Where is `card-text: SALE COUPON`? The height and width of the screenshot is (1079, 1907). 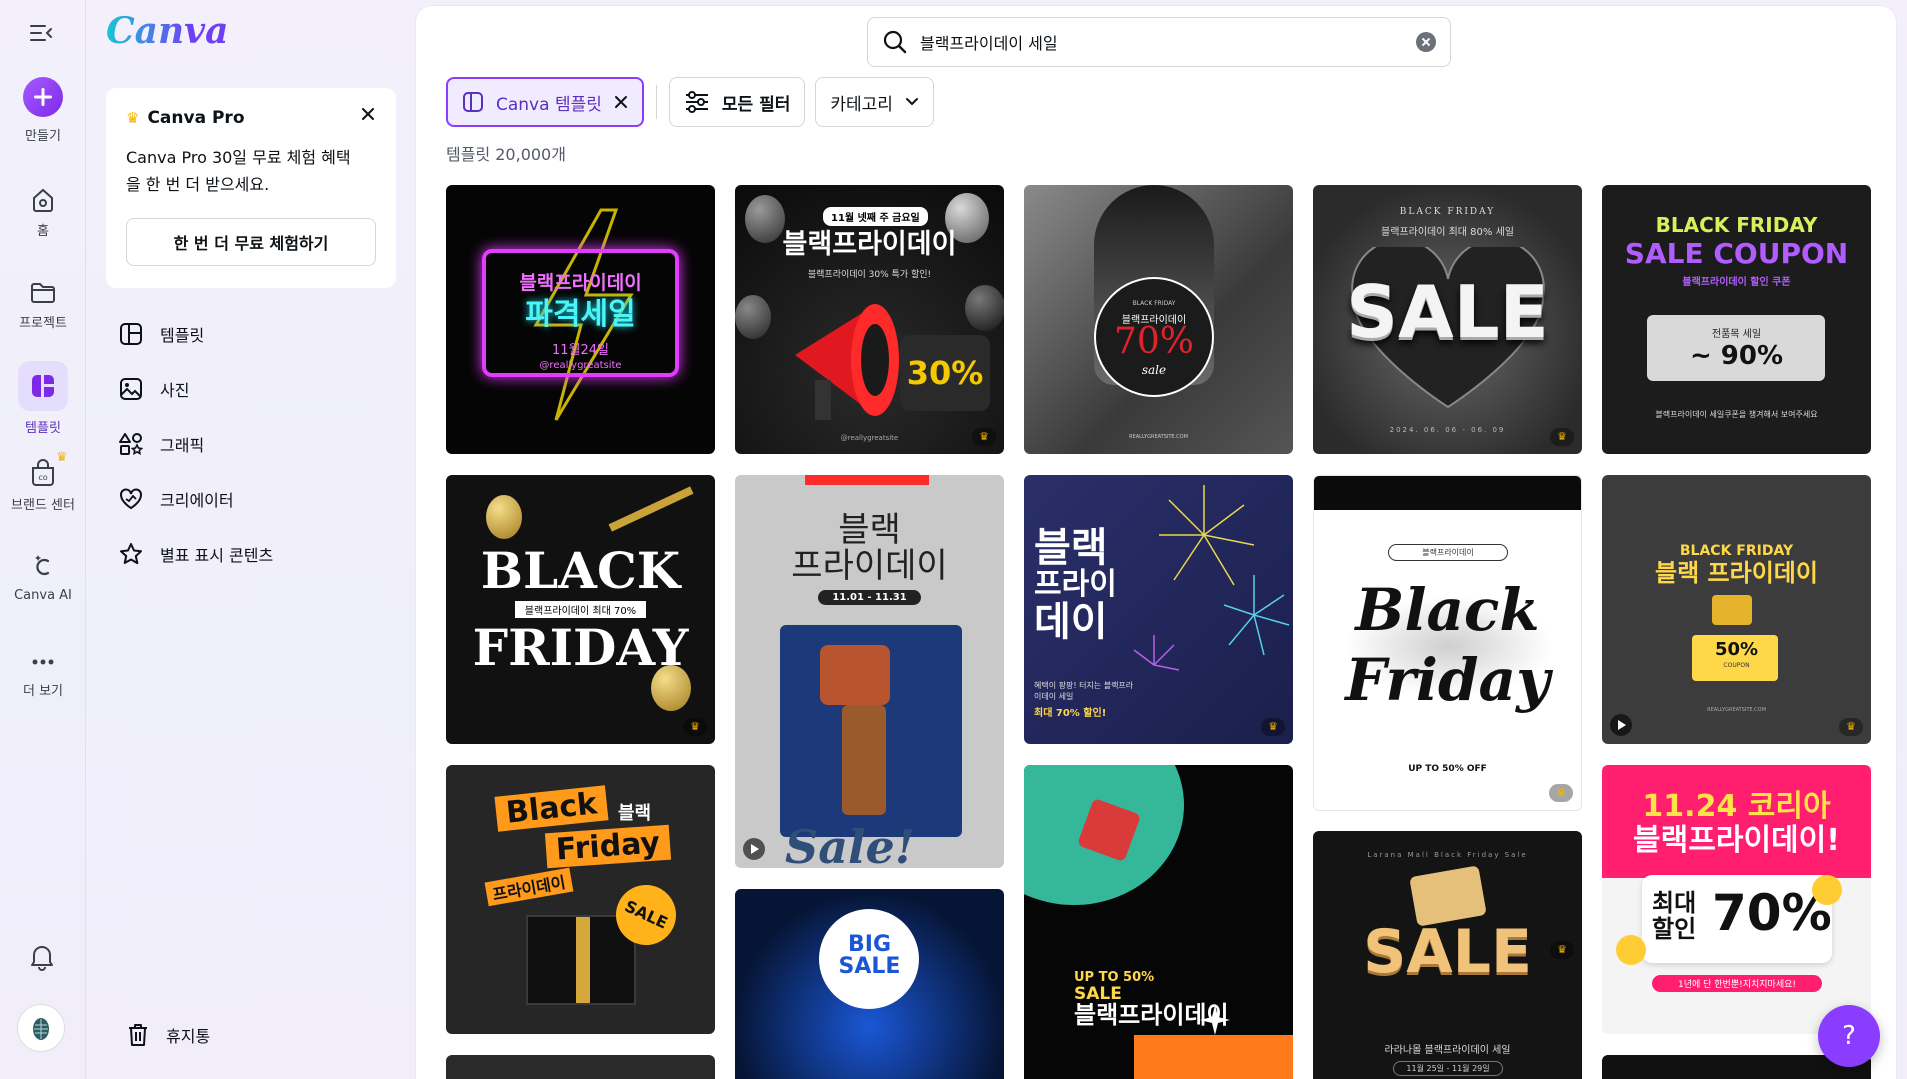 card-text: SALE COUPON is located at coordinates (1736, 253).